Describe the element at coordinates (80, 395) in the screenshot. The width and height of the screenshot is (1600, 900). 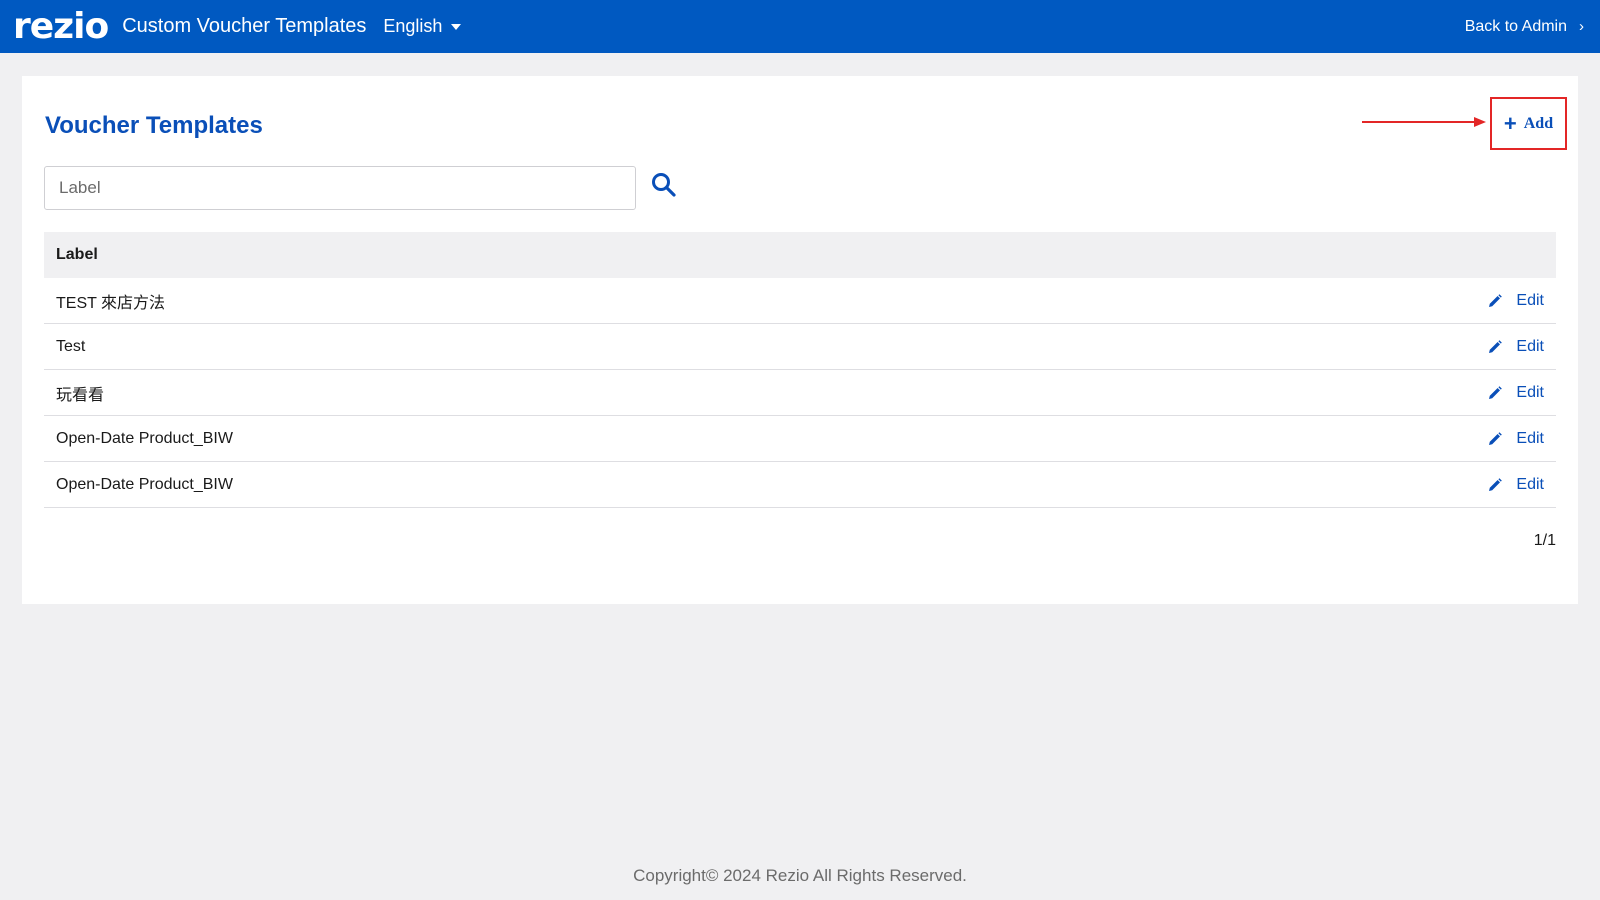
I see `row-label: 玩看看` at that location.